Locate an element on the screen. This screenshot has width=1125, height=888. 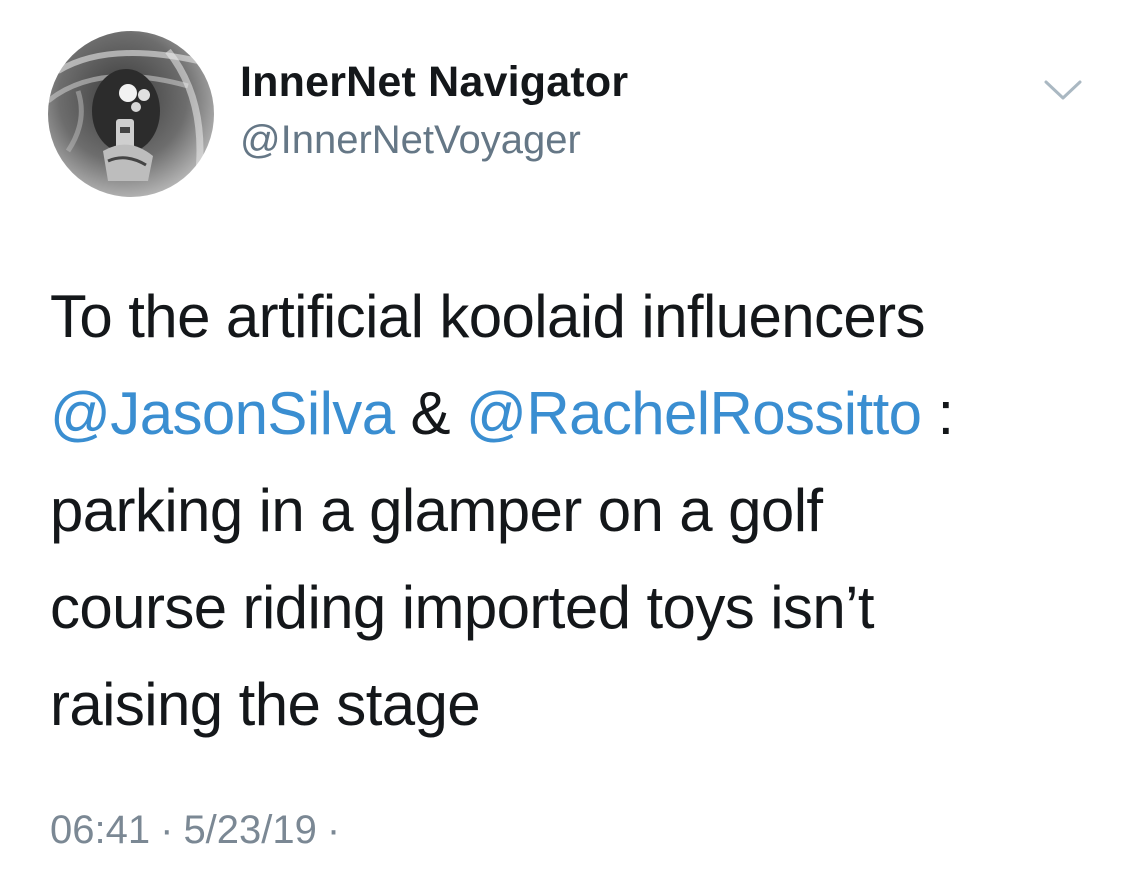
tweet-date: 5/23/19 is located at coordinates (249, 830).